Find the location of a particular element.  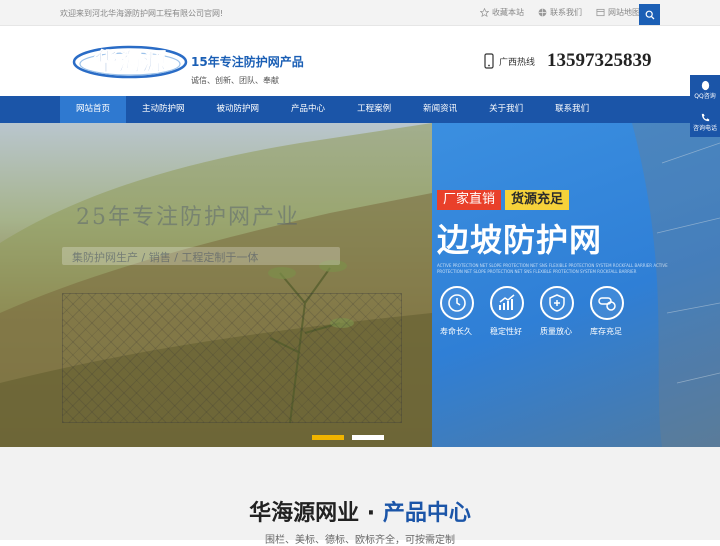

top-links: 收藏本站 联系我们 网站地图 is located at coordinates (560, 12).